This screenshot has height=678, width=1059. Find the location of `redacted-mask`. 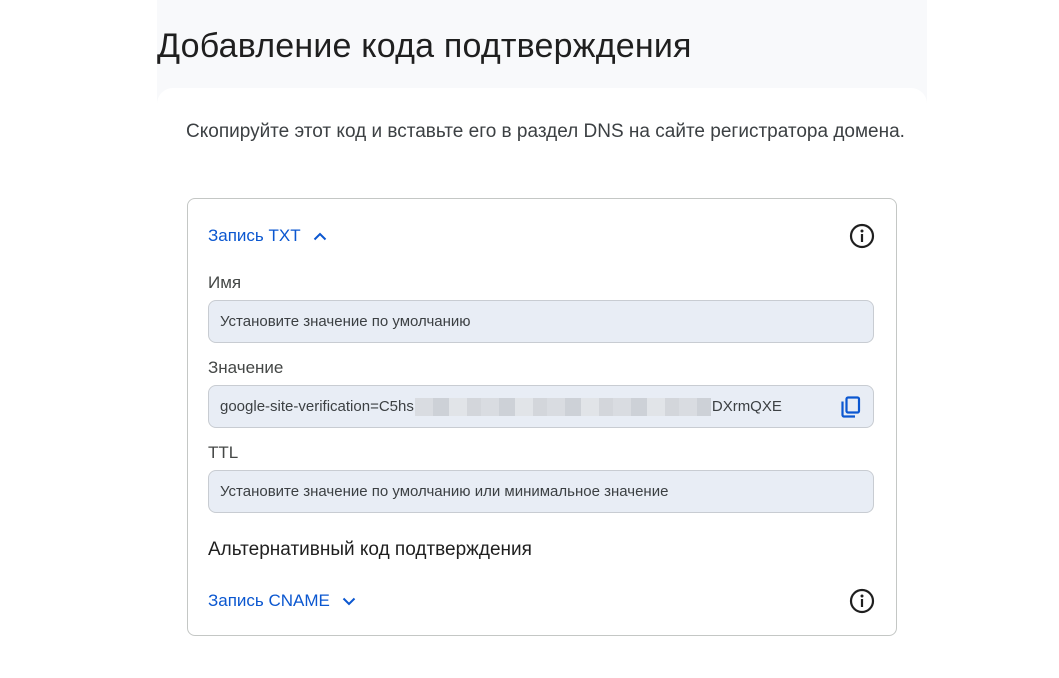

redacted-mask is located at coordinates (562, 406).